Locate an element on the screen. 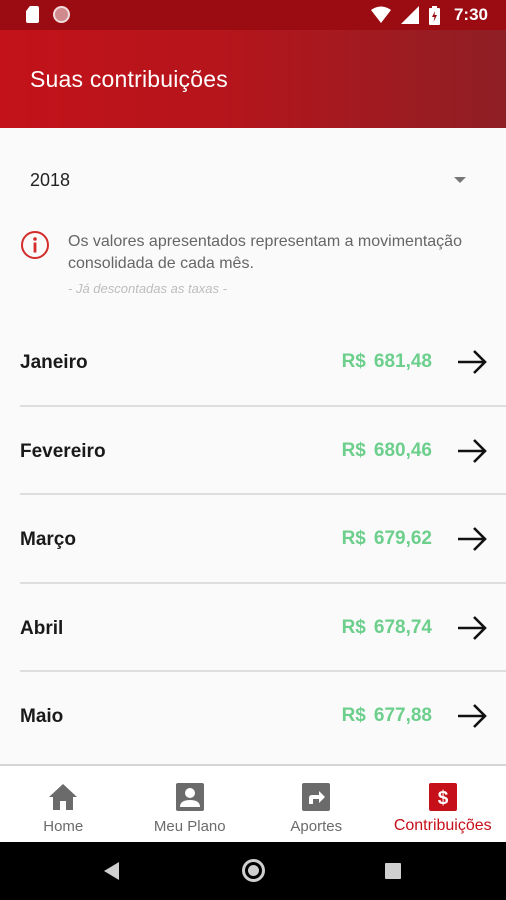  month-amount: R$ 678,74 is located at coordinates (387, 628).